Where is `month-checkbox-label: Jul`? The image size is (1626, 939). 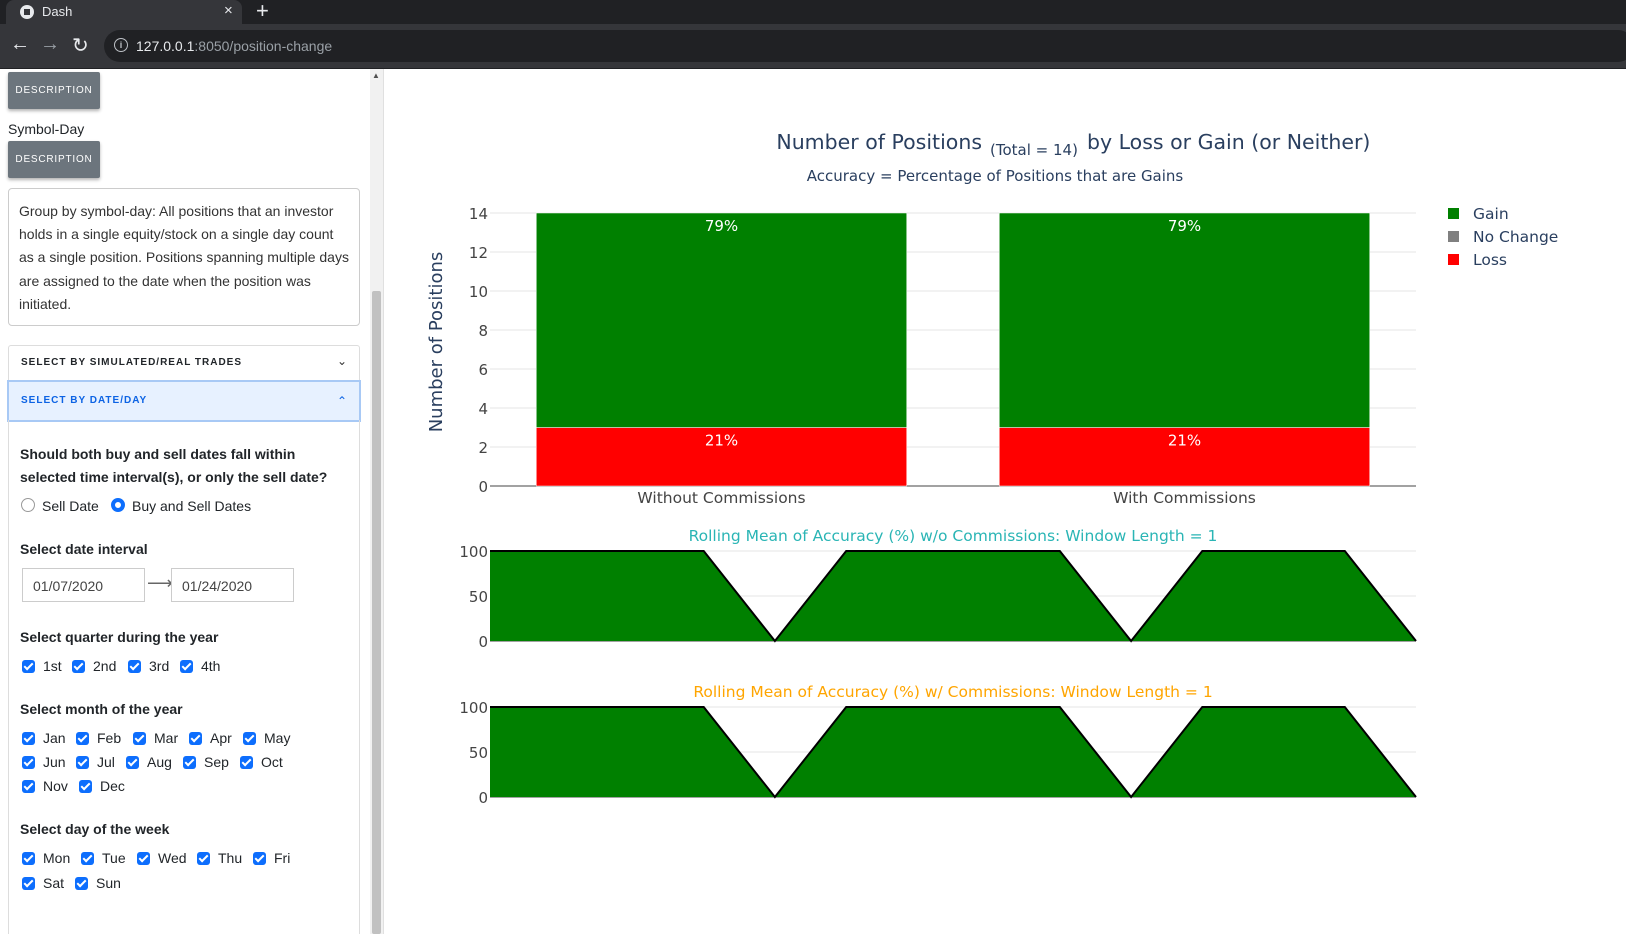
month-checkbox-label: Jul is located at coordinates (106, 762).